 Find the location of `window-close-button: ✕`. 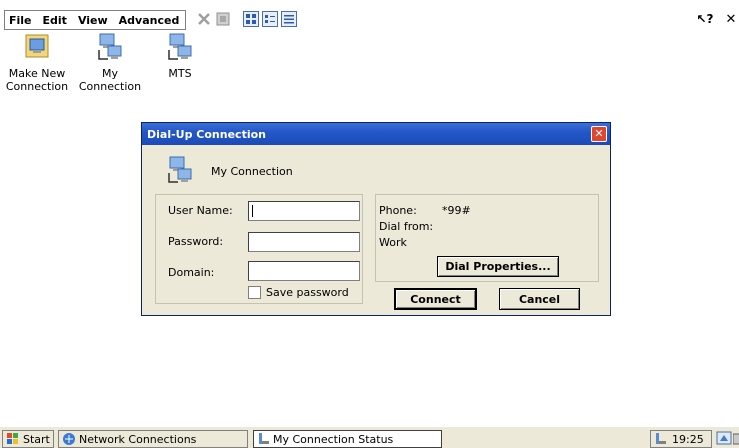

window-close-button: ✕ is located at coordinates (731, 19).